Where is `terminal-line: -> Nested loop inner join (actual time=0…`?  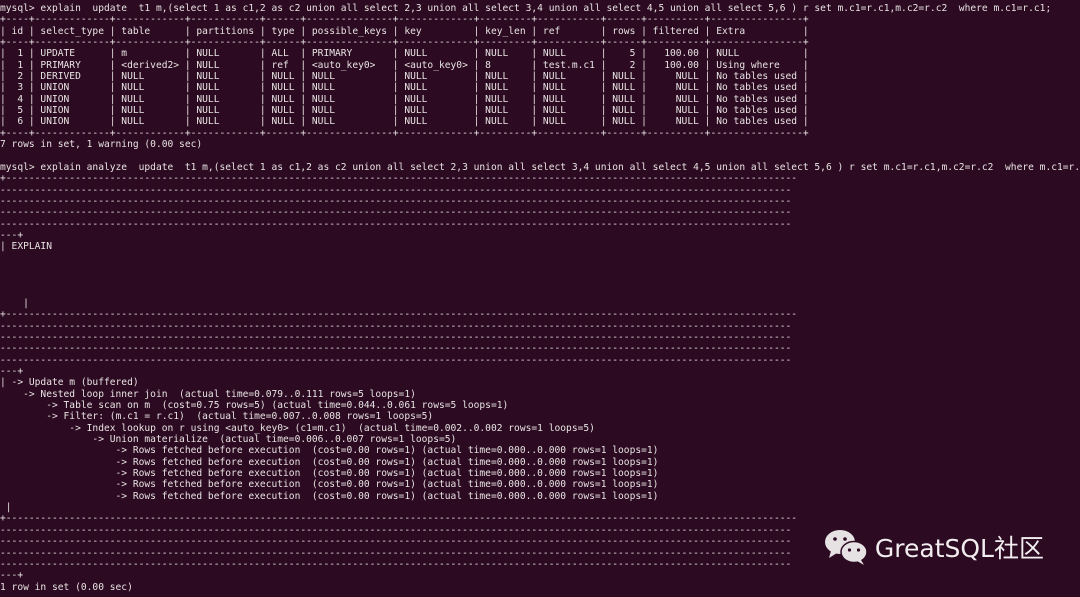
terminal-line: -> Nested loop inner join (actual time=0… is located at coordinates (208, 394).